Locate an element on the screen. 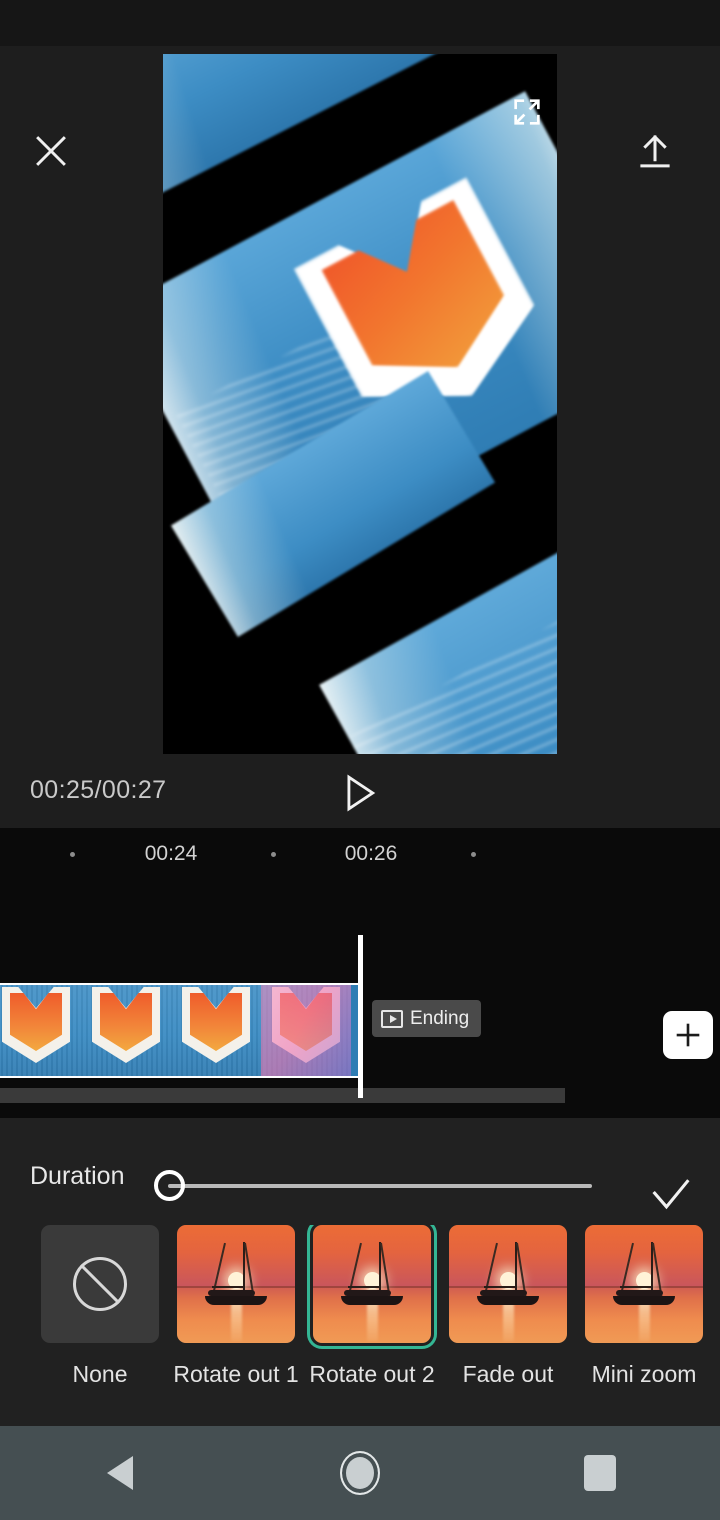 The image size is (720, 1520). transition-label: Rotate out 2 is located at coordinates (372, 1374).